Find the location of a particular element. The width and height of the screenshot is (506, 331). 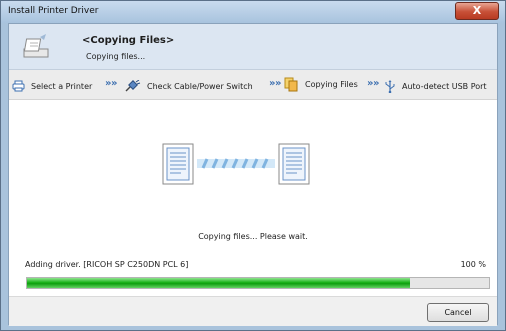

cancel-button: Cancel is located at coordinates (458, 312).